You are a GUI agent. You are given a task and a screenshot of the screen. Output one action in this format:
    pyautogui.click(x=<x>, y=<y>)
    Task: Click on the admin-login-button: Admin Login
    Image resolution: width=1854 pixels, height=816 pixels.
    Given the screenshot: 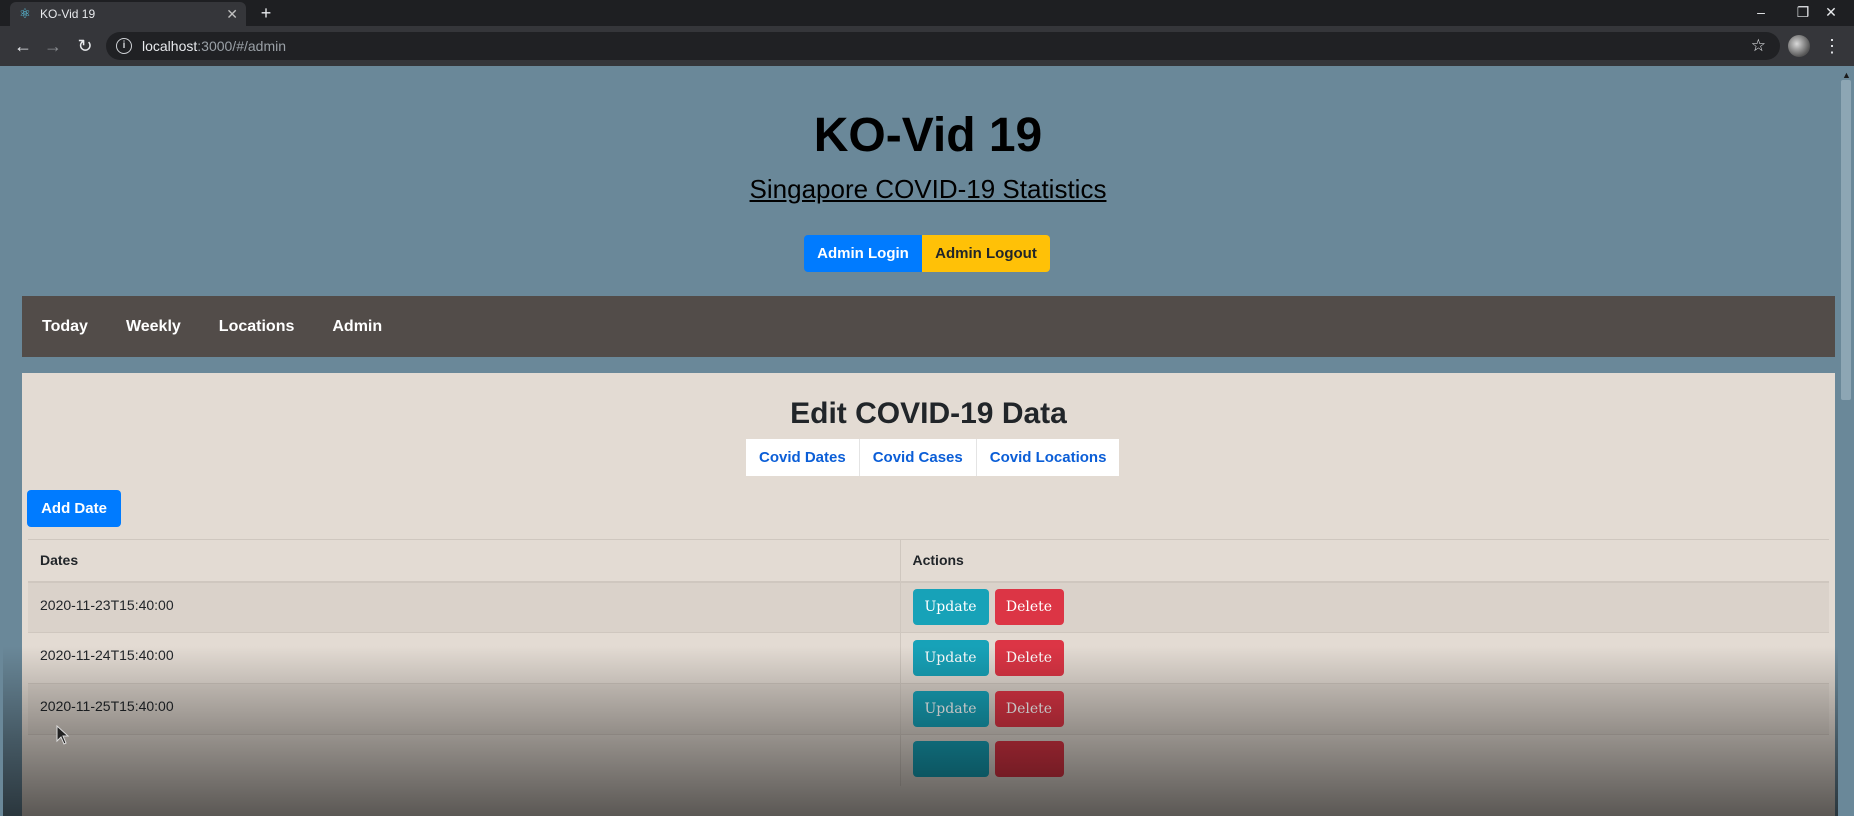 What is the action you would take?
    pyautogui.click(x=863, y=253)
    